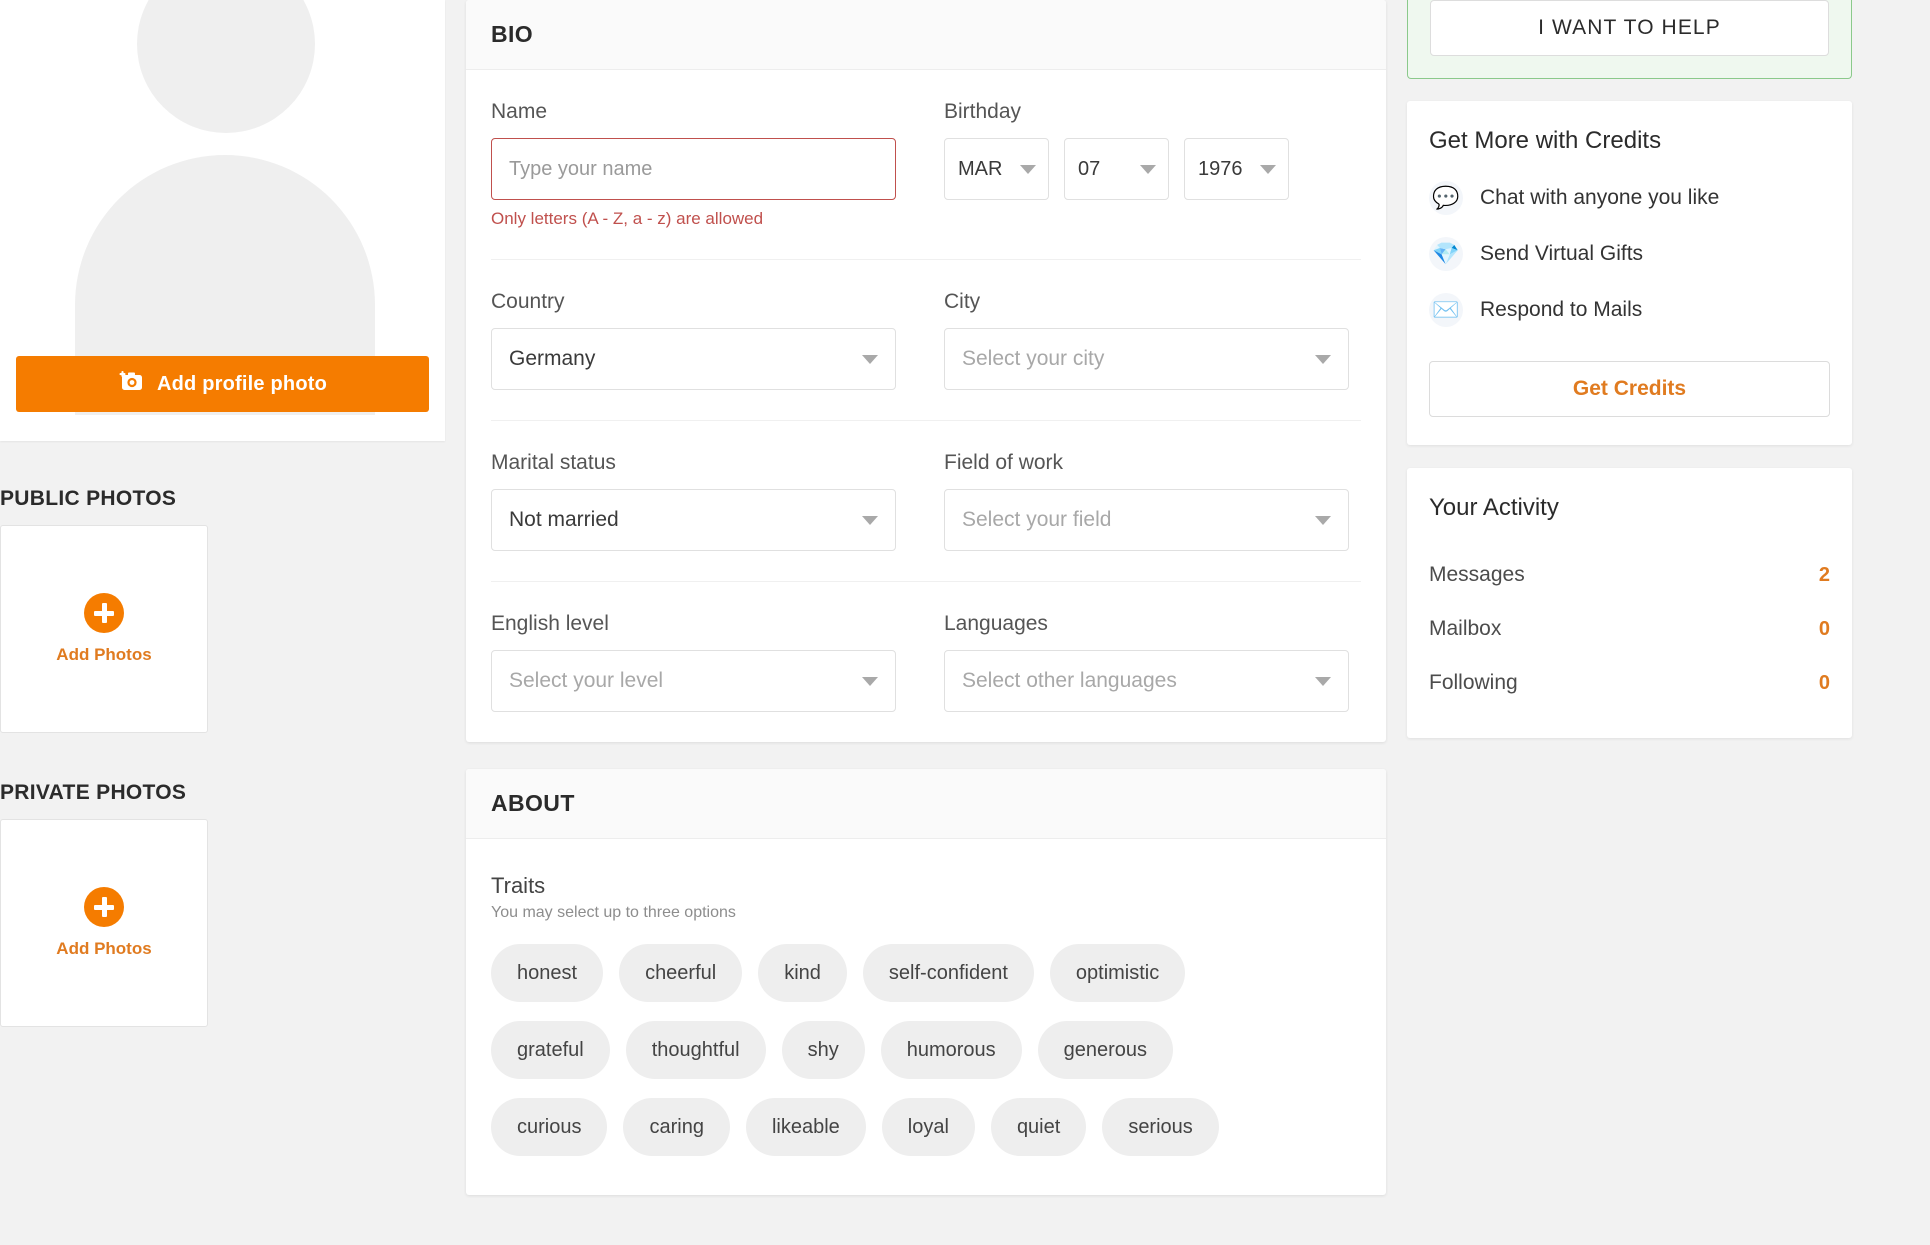  I want to click on name-error-message: Only letters (A - Z, a - z) are allowed, so click(627, 218).